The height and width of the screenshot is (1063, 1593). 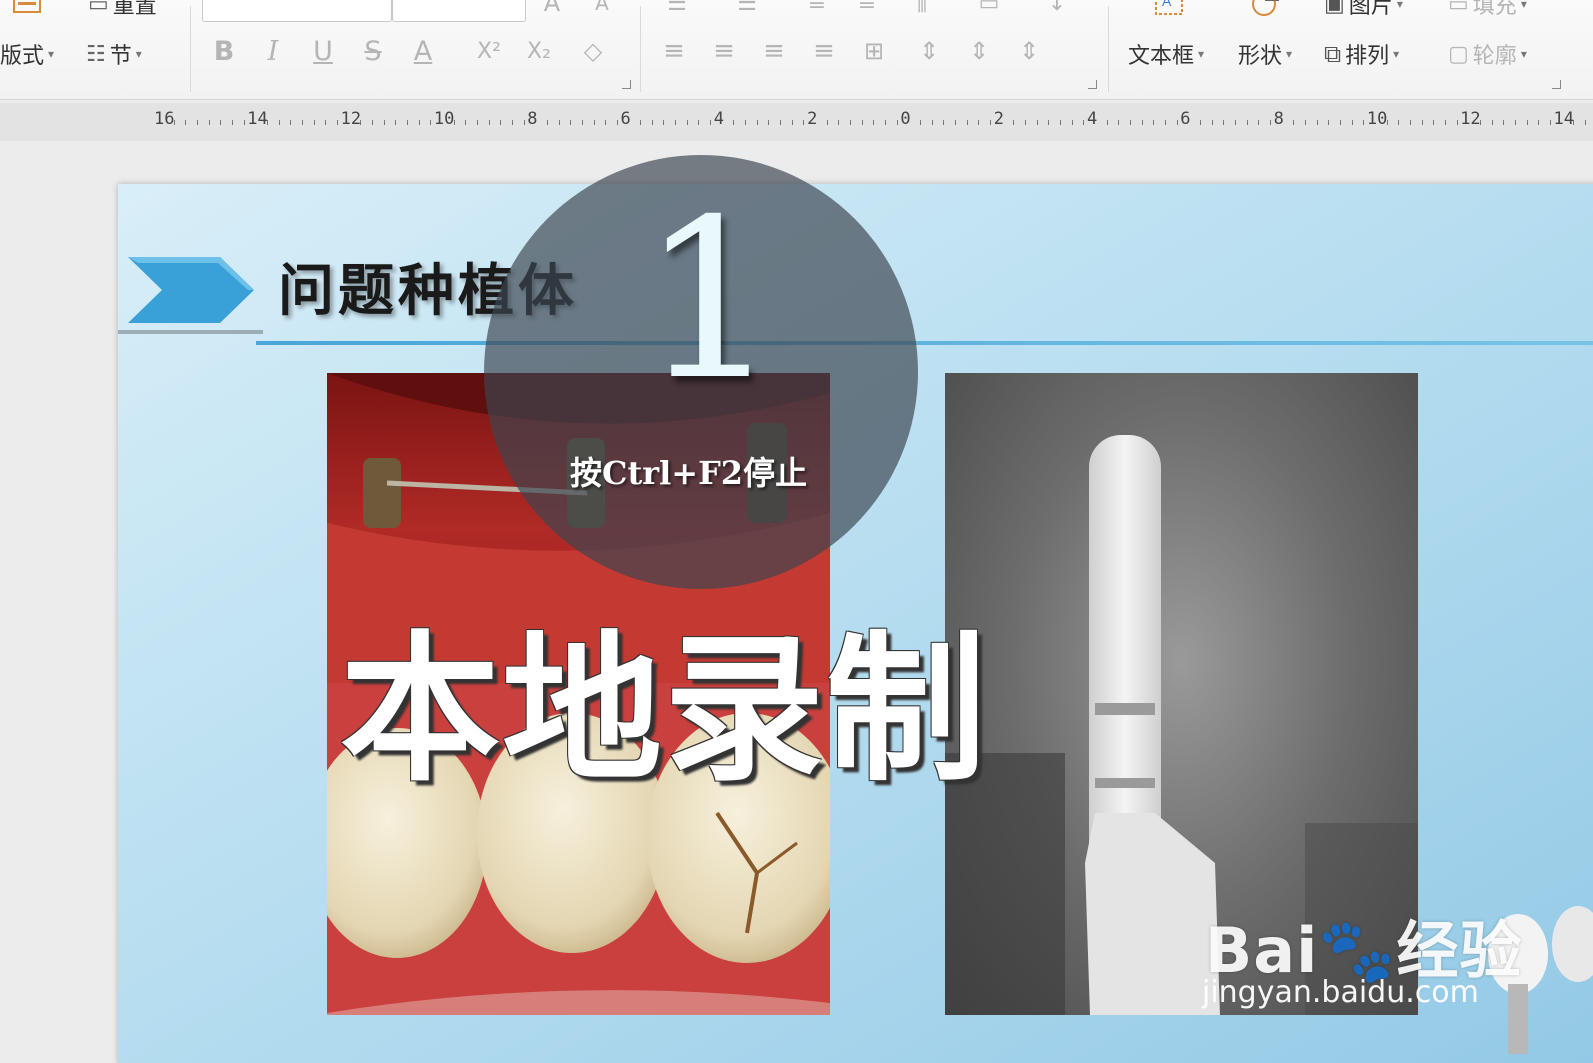 What do you see at coordinates (817, 10) in the screenshot?
I see `decrease-indent-icon: ≡` at bounding box center [817, 10].